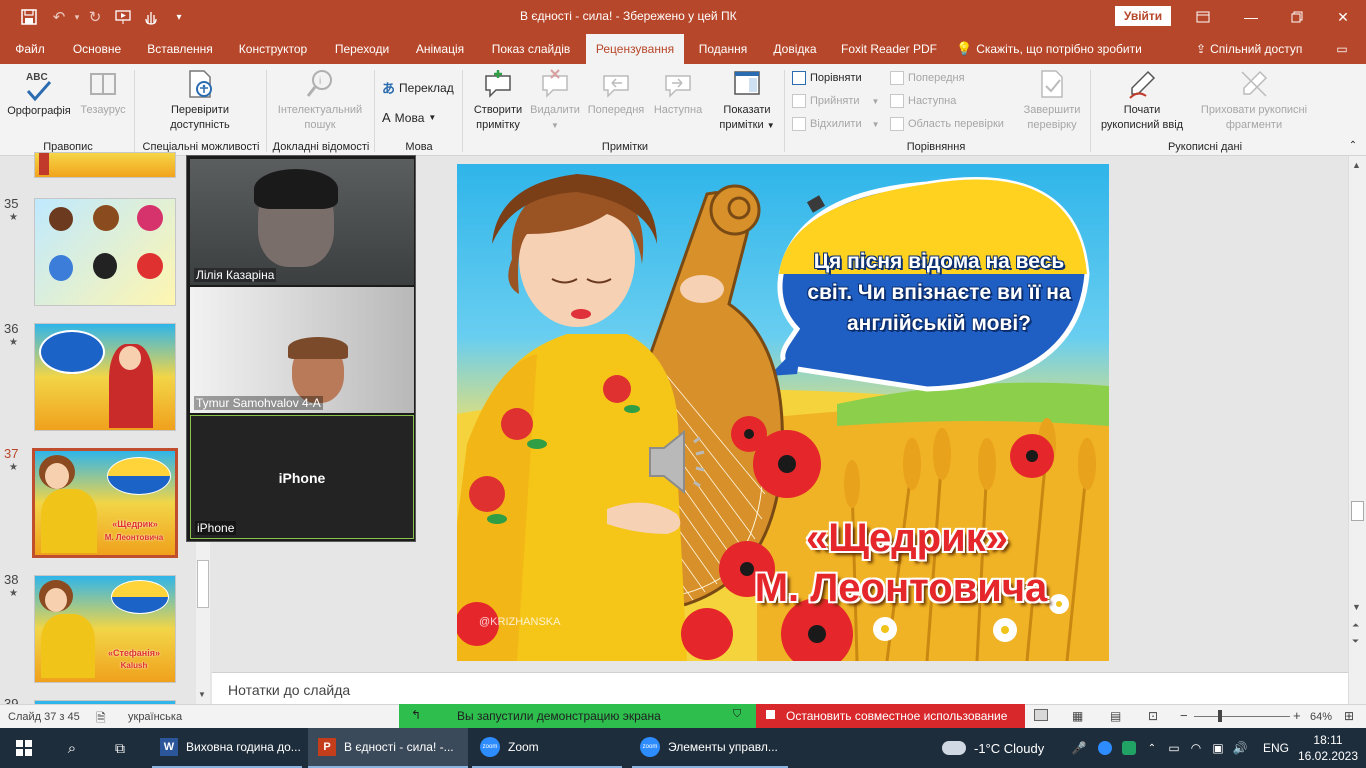 The image size is (1366, 768). What do you see at coordinates (1355, 625) in the screenshot?
I see `previous-slide-icon: ⏶` at bounding box center [1355, 625].